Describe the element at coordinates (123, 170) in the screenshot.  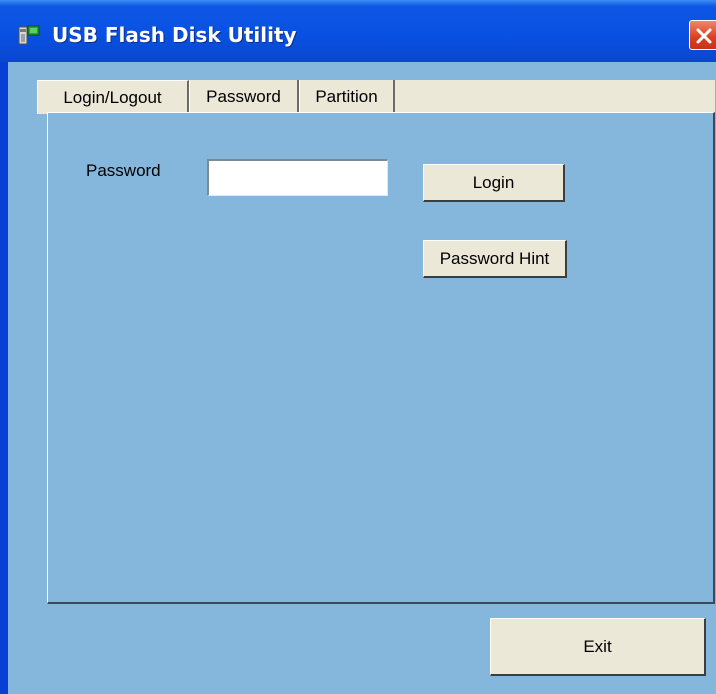
I see `password-label: Password` at that location.